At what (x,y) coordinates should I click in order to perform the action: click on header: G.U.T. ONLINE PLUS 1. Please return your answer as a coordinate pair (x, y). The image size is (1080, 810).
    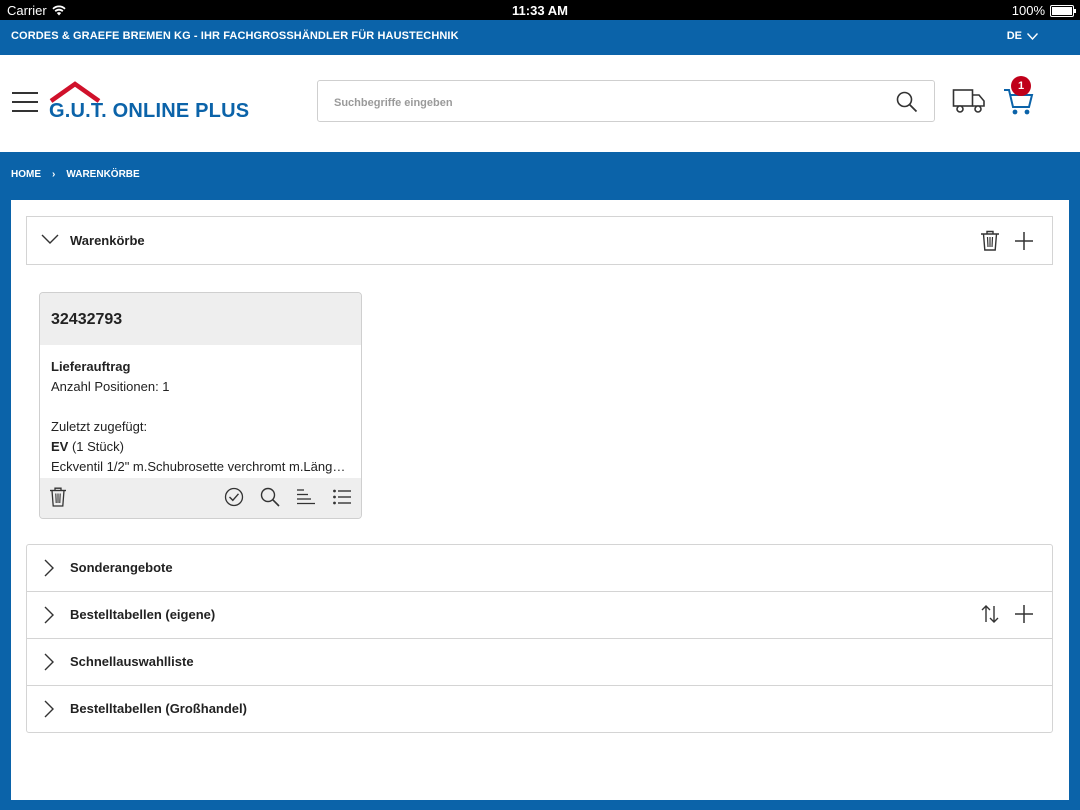
    Looking at the image, I should click on (540, 103).